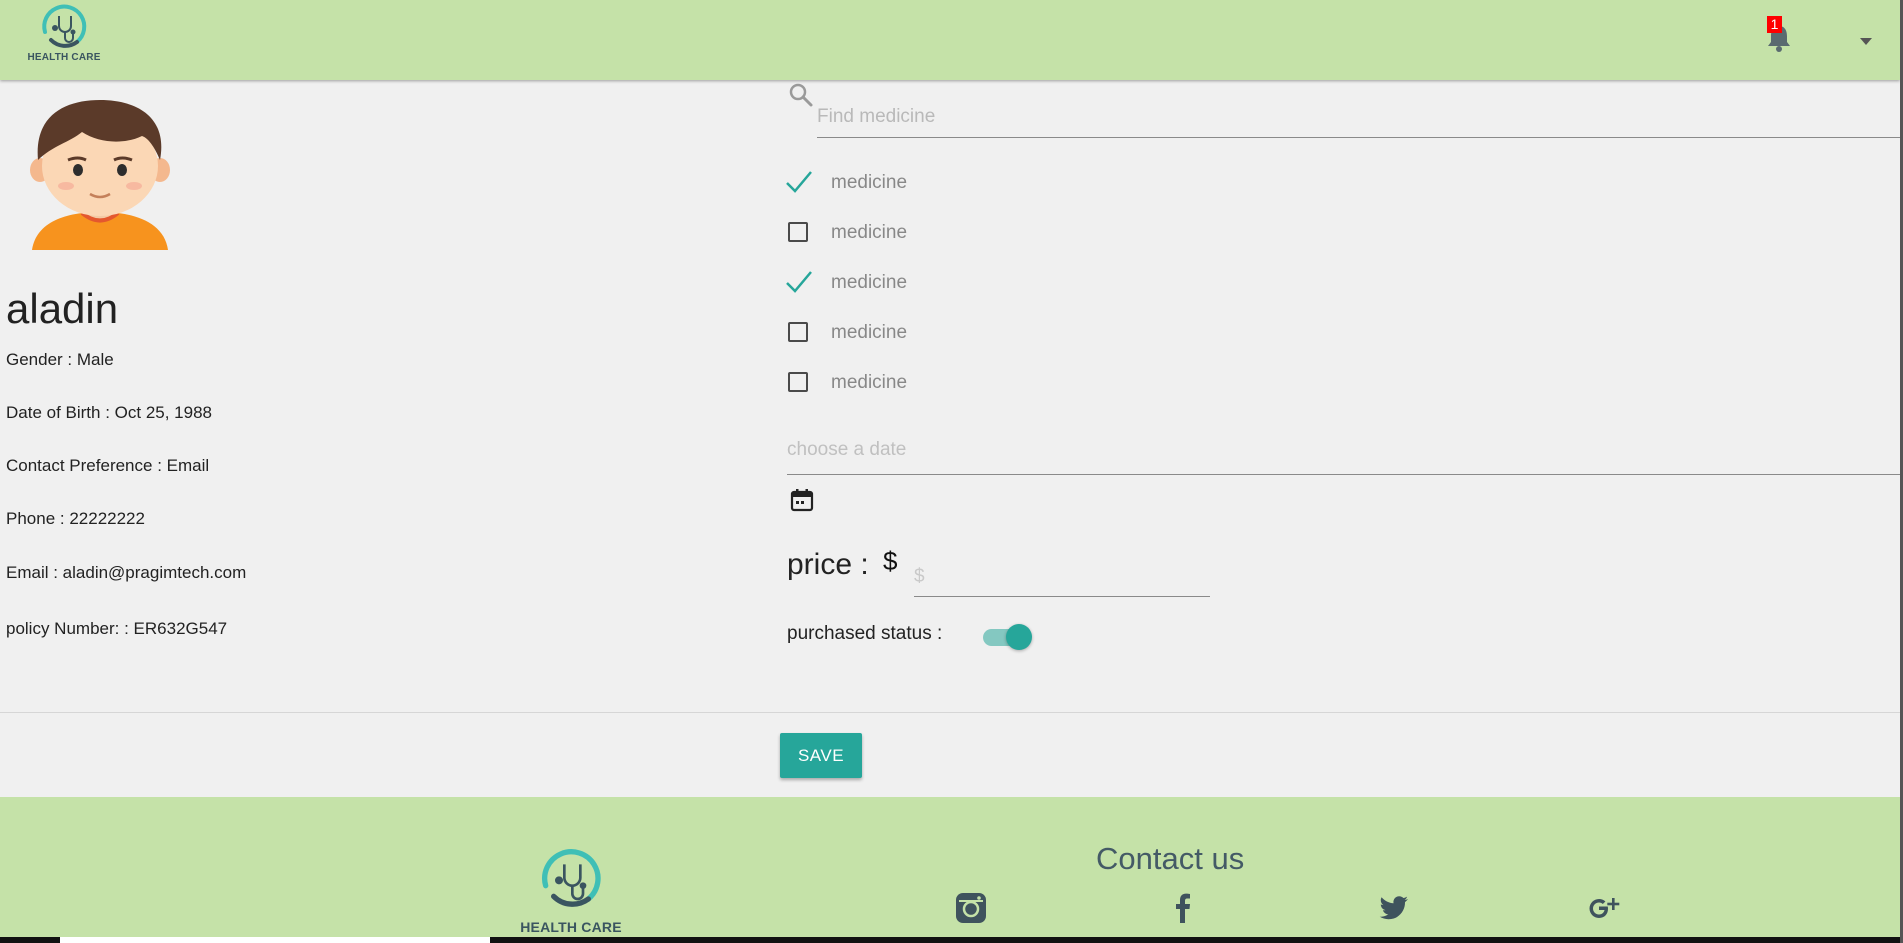  What do you see at coordinates (1343, 450) in the screenshot?
I see `choose-date-input` at bounding box center [1343, 450].